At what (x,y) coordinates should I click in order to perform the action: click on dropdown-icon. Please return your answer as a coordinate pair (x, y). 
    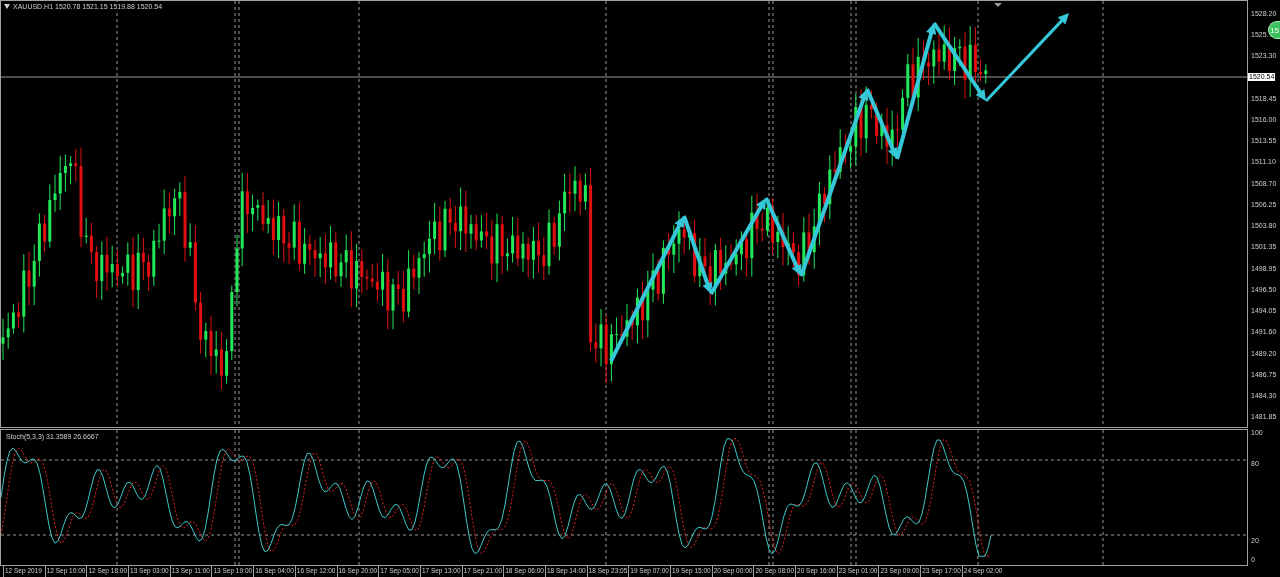
    Looking at the image, I should click on (7, 6).